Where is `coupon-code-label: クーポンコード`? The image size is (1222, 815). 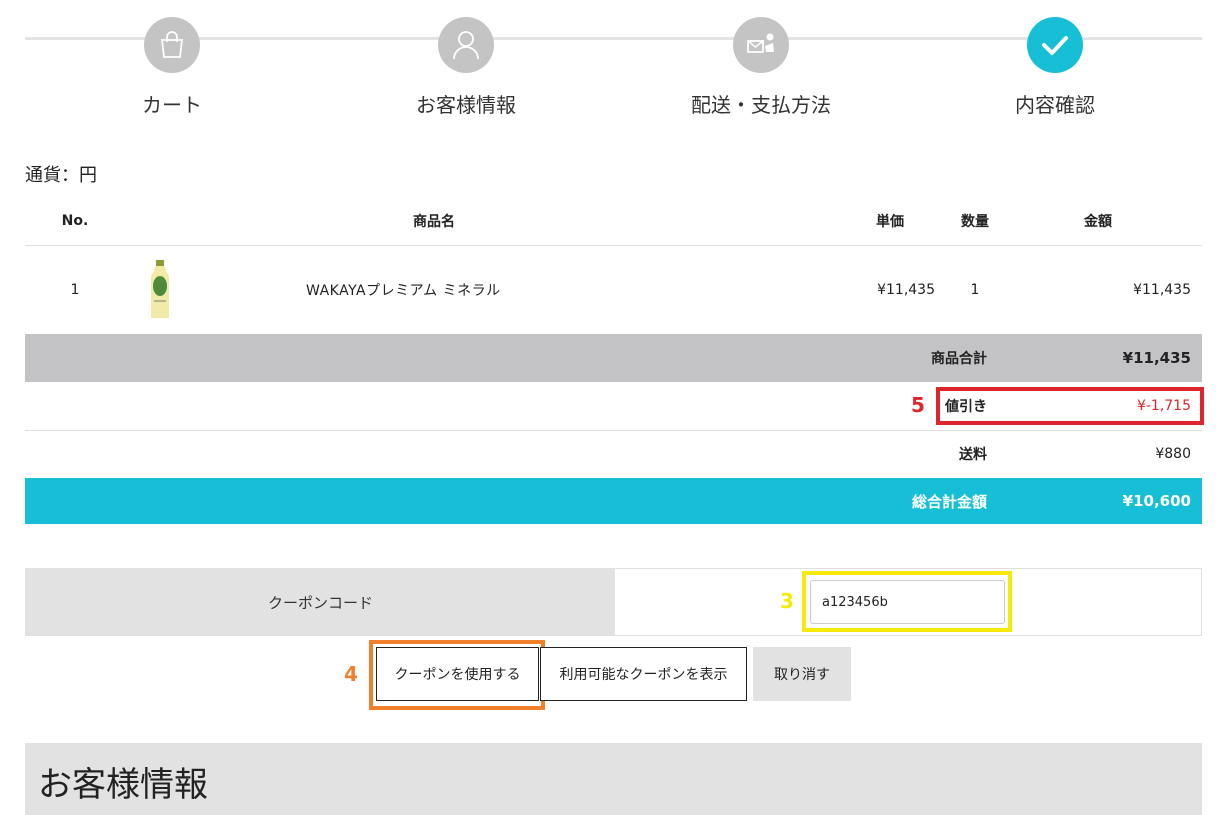 coupon-code-label: クーポンコード is located at coordinates (320, 602).